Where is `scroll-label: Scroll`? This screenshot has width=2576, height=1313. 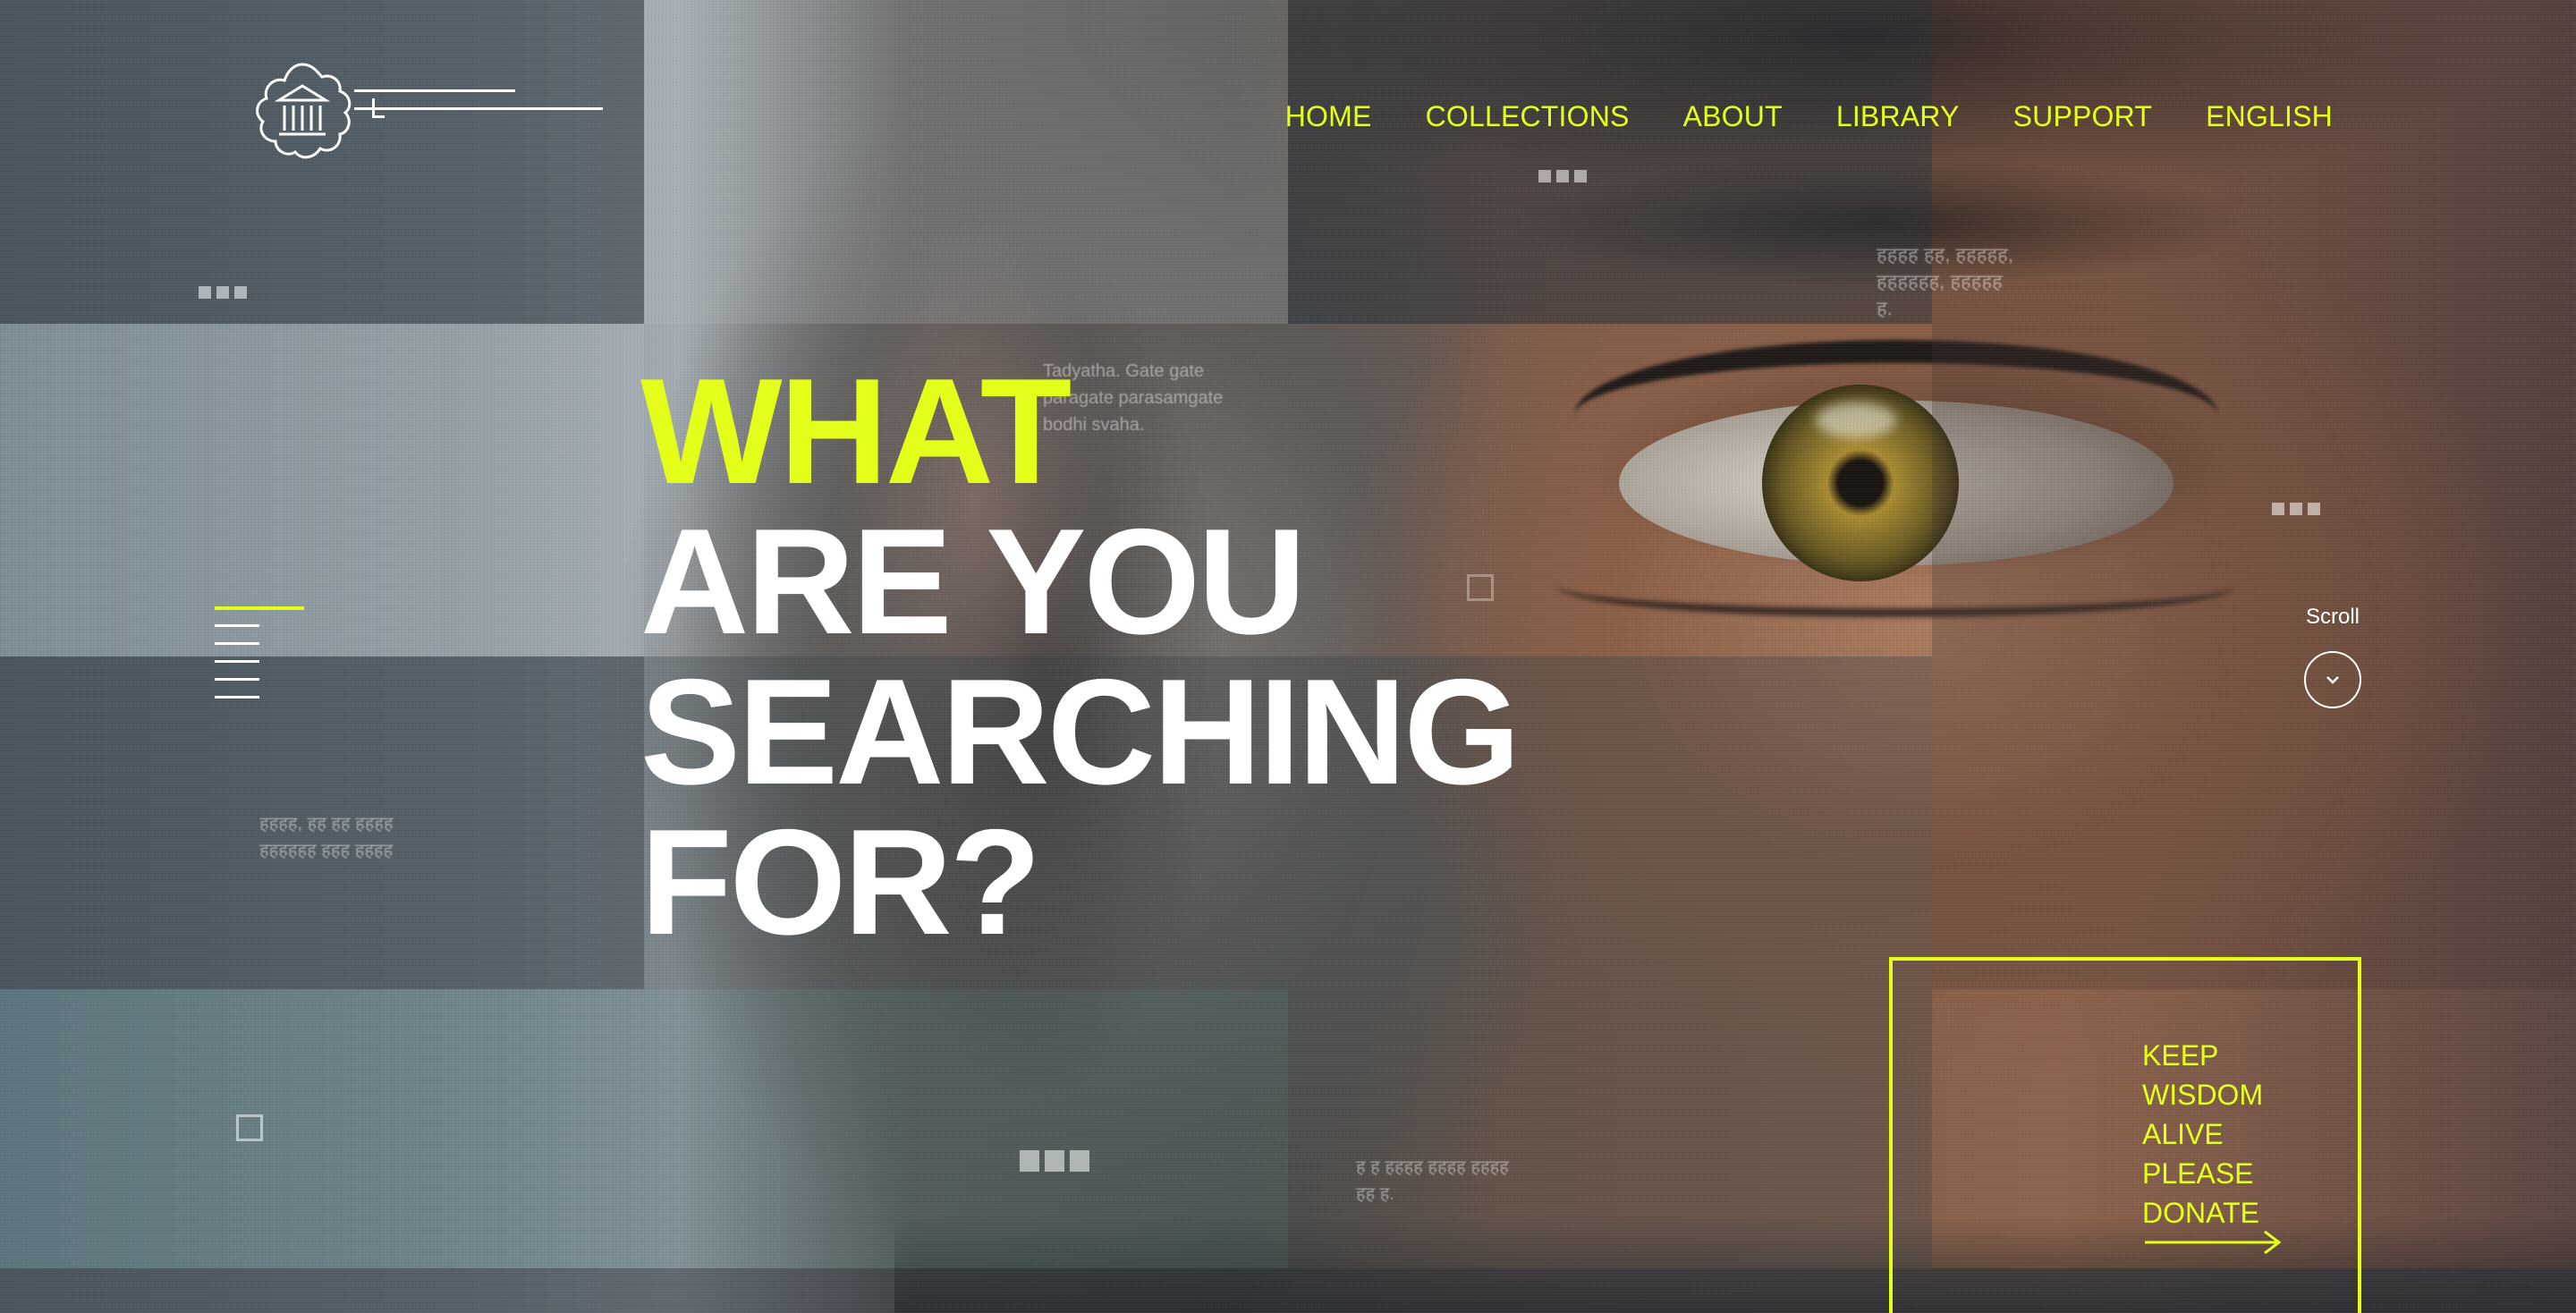
scroll-label: Scroll is located at coordinates (2333, 617).